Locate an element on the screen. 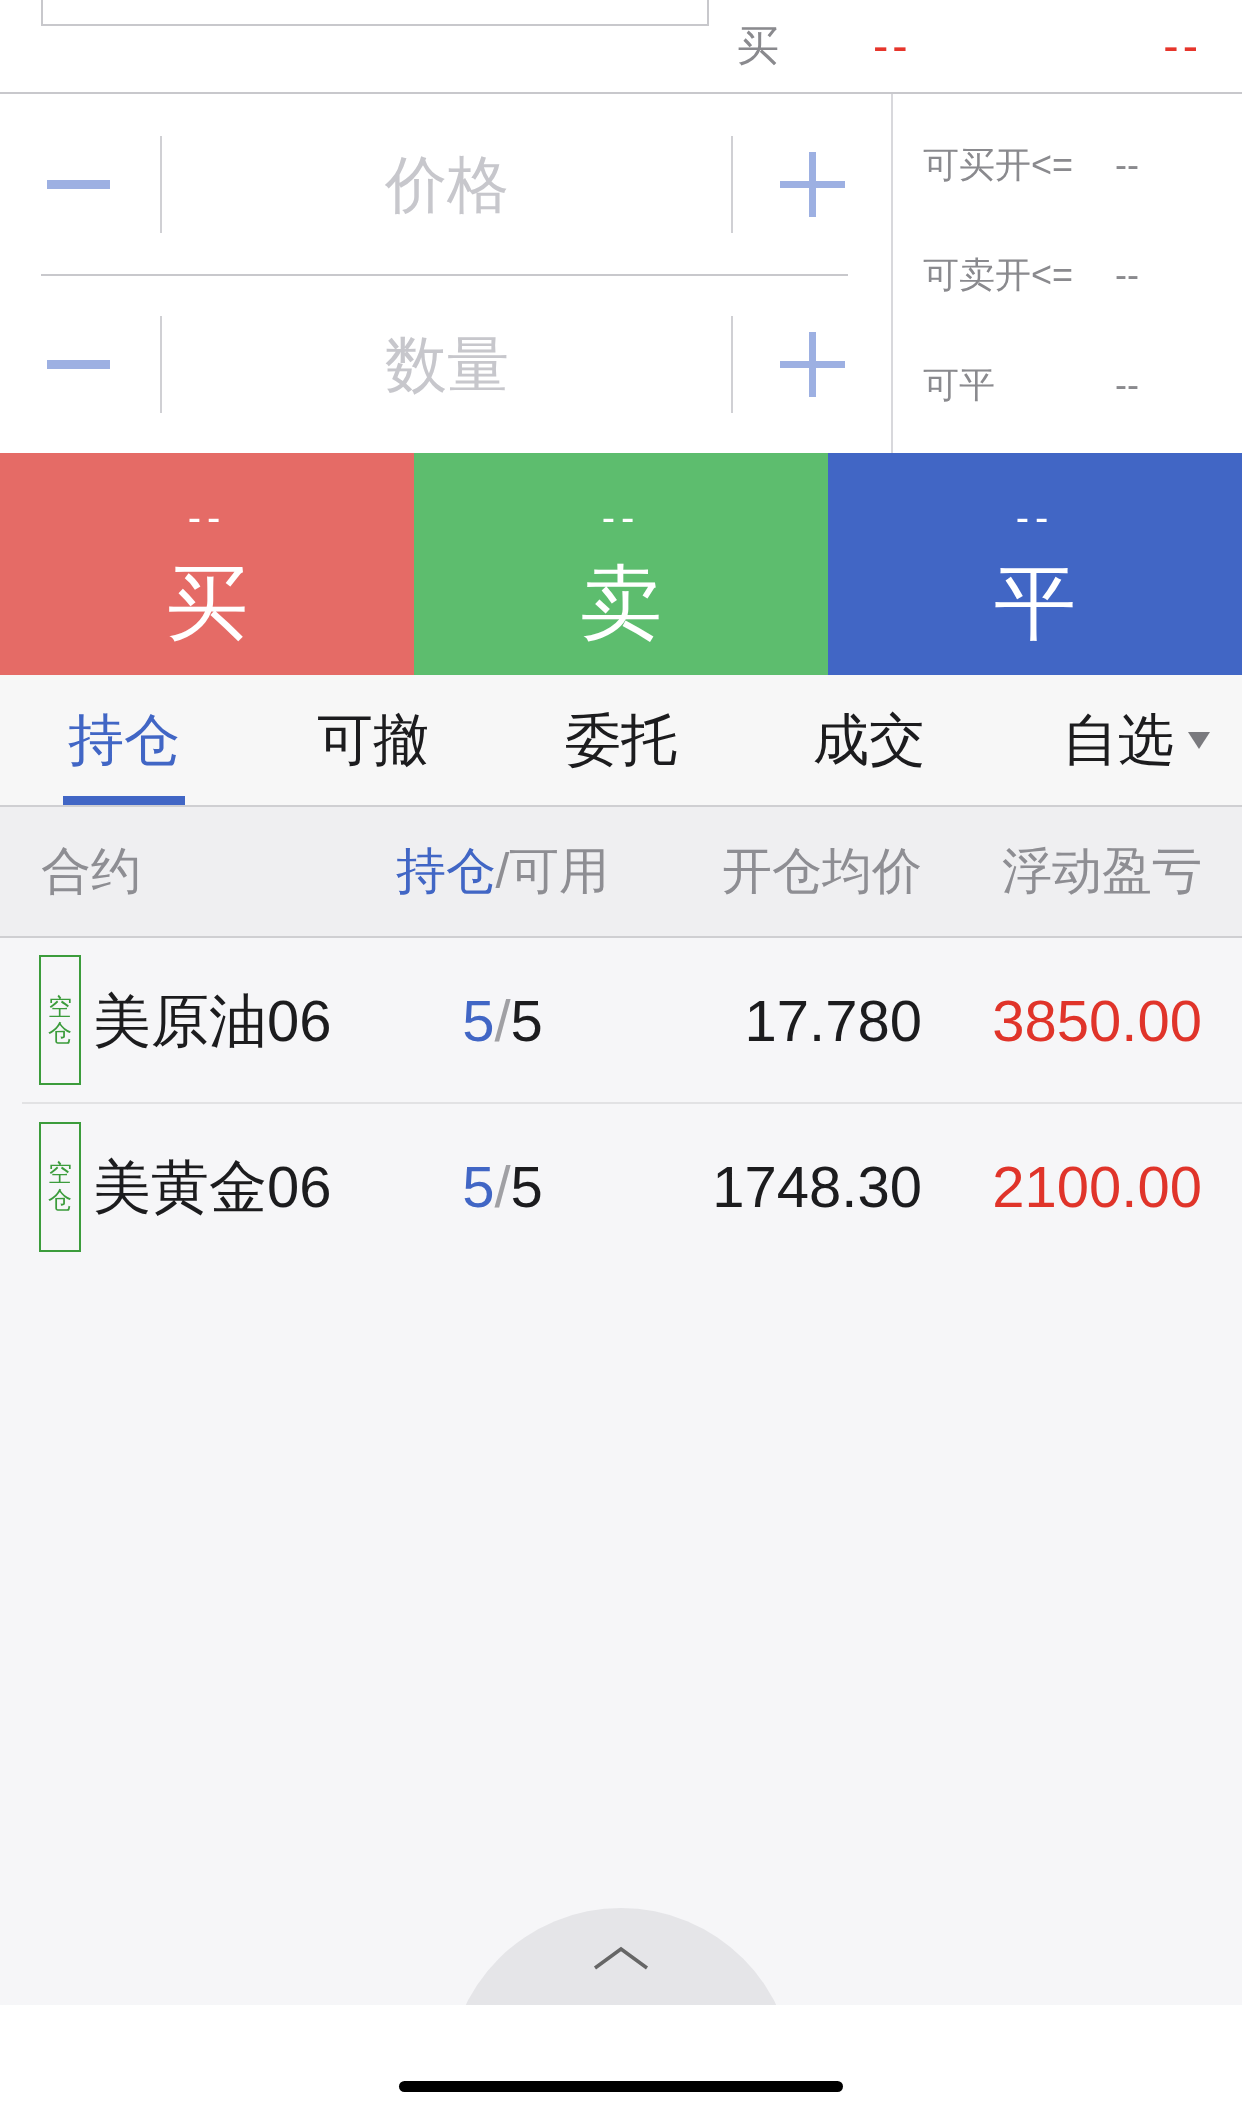 The height and width of the screenshot is (2117, 1242). column-header: 合约 is located at coordinates (91, 871).